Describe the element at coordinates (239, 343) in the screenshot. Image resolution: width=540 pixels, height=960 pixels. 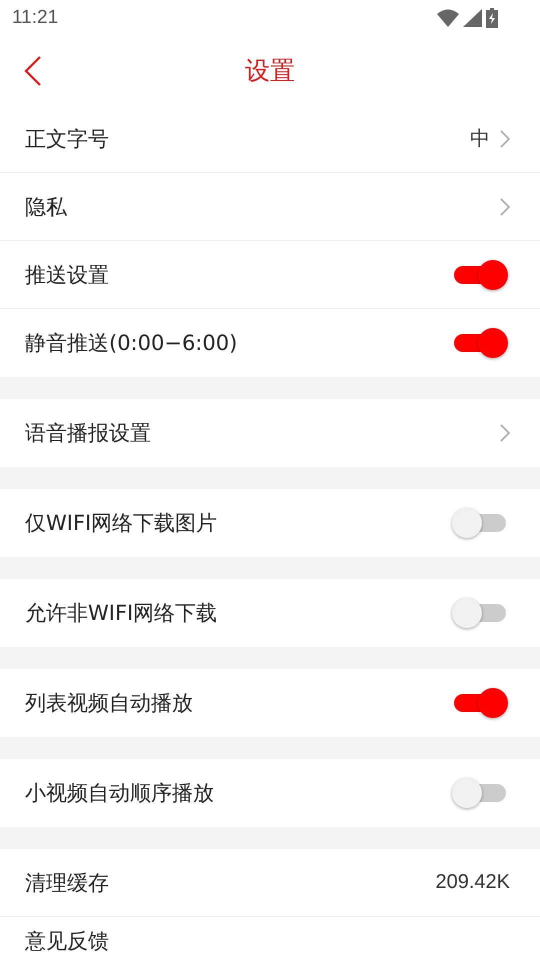
I see `setting-label: 静音推送(0:00−6:00)` at that location.